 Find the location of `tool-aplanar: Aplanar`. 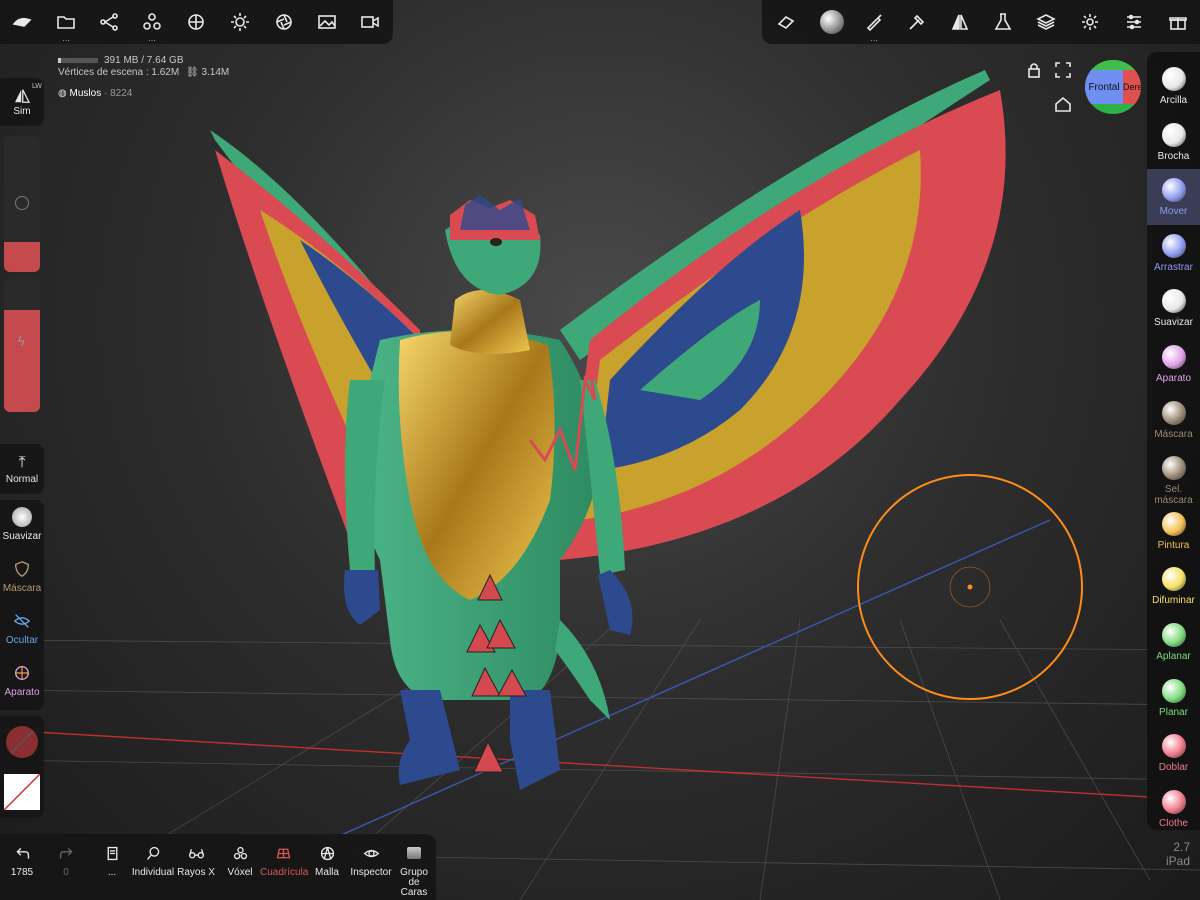

tool-aplanar: Aplanar is located at coordinates (1173, 642).